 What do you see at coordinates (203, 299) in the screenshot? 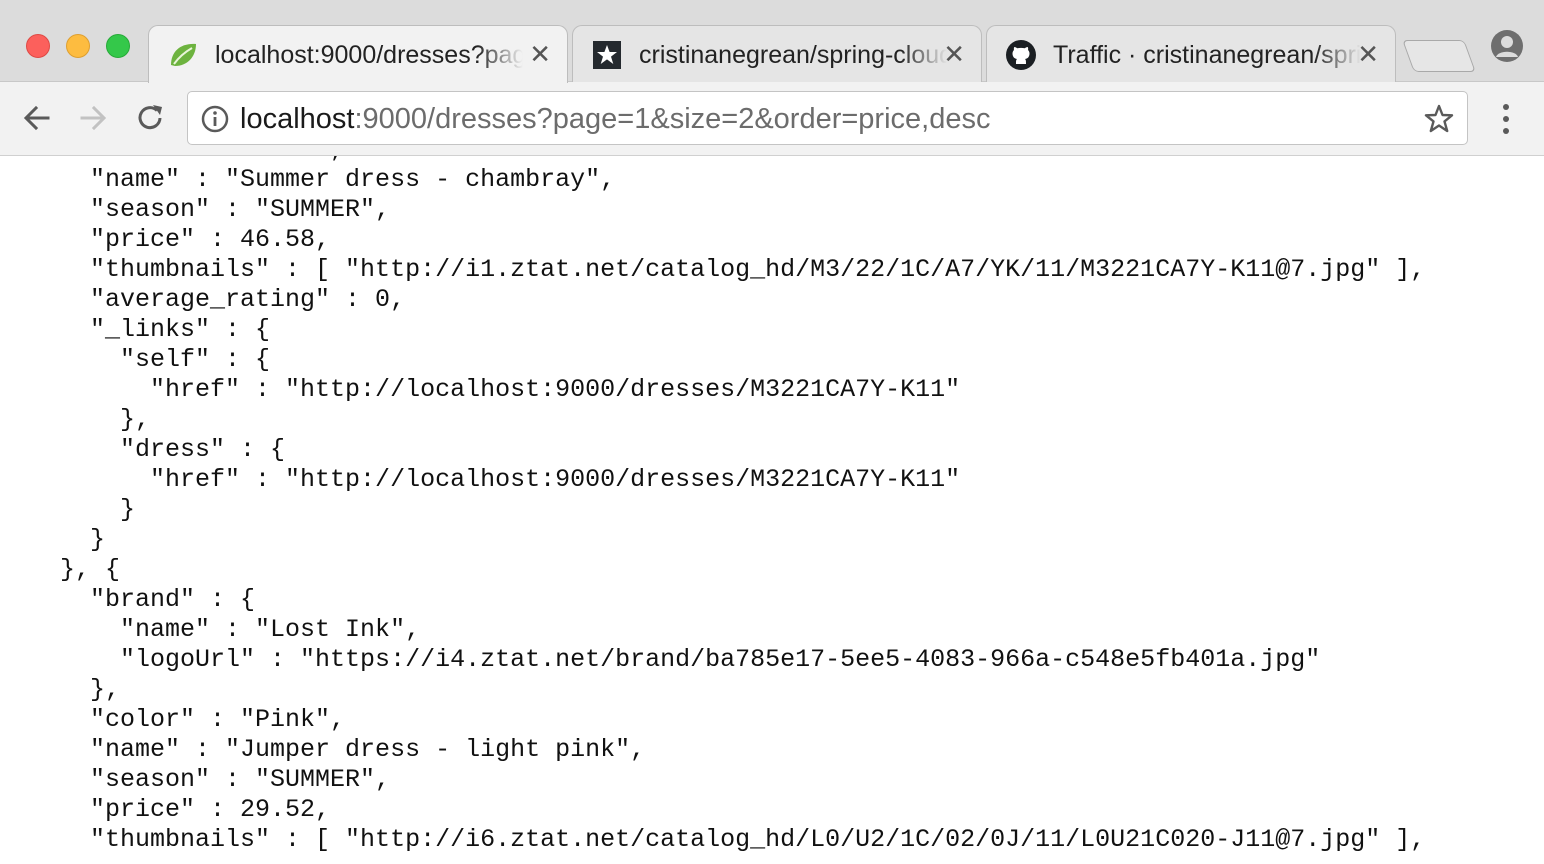
I see `json-line: "average_rating" : 0,` at bounding box center [203, 299].